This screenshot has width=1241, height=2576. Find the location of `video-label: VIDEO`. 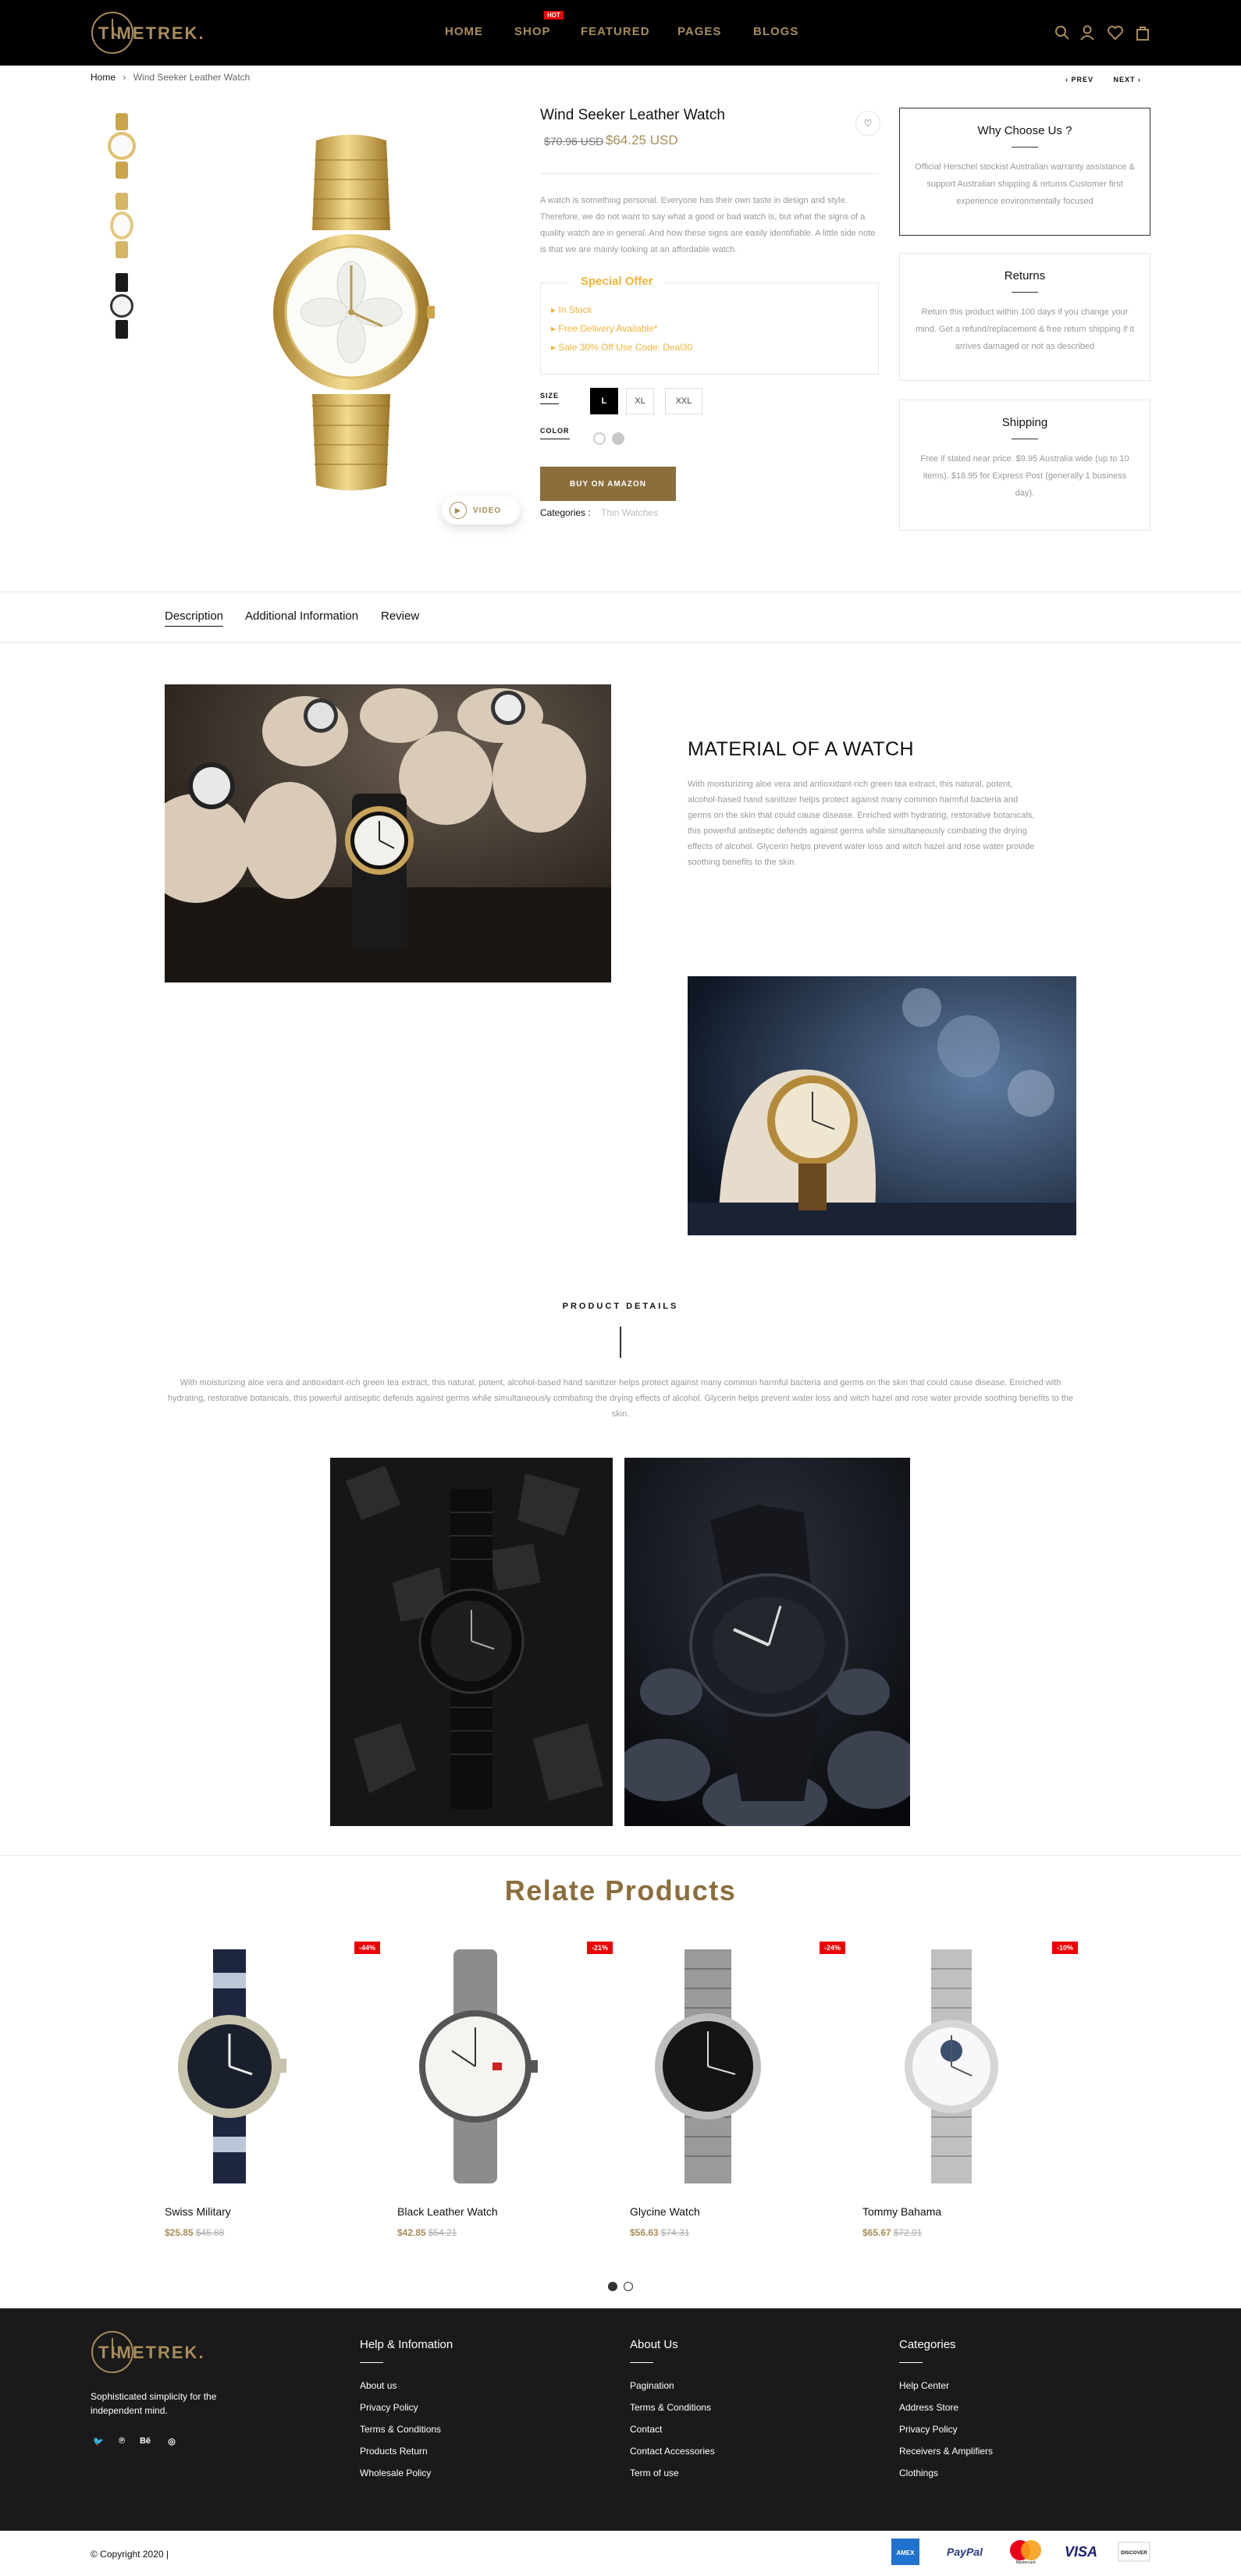

video-label: VIDEO is located at coordinates (487, 511).